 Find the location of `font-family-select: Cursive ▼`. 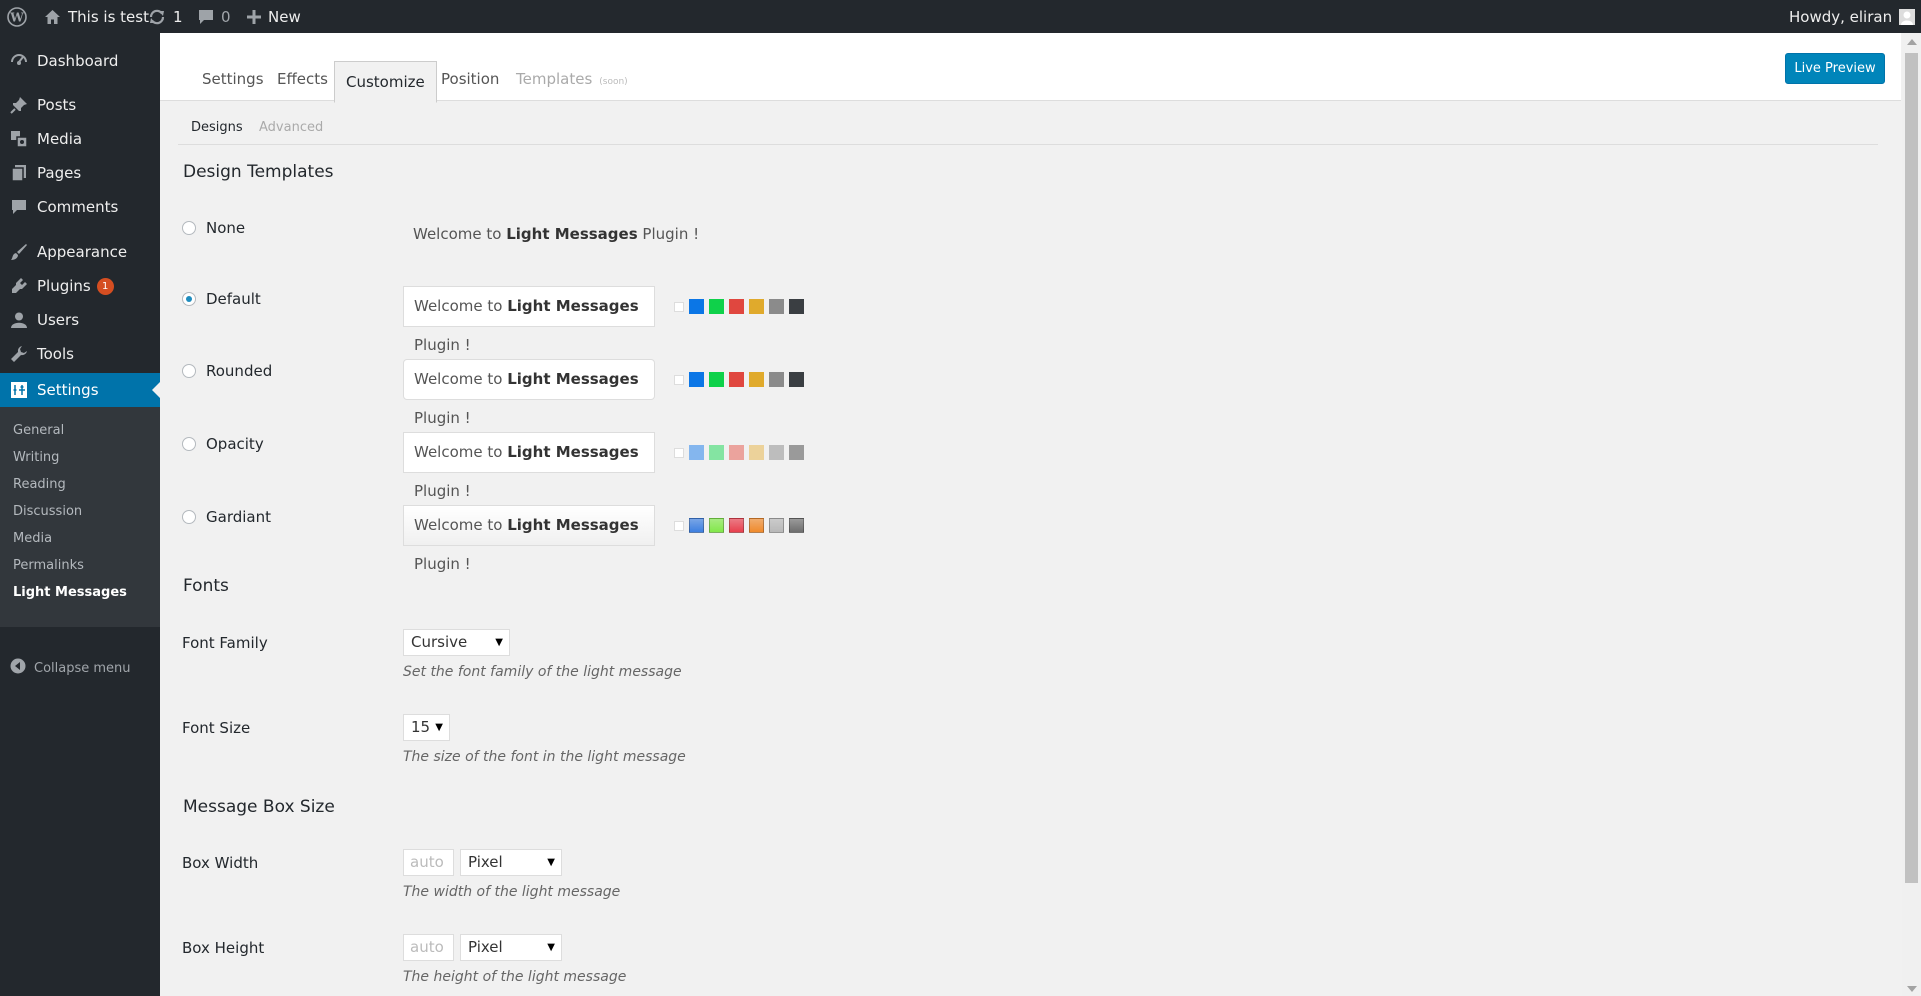

font-family-select: Cursive ▼ is located at coordinates (456, 642).